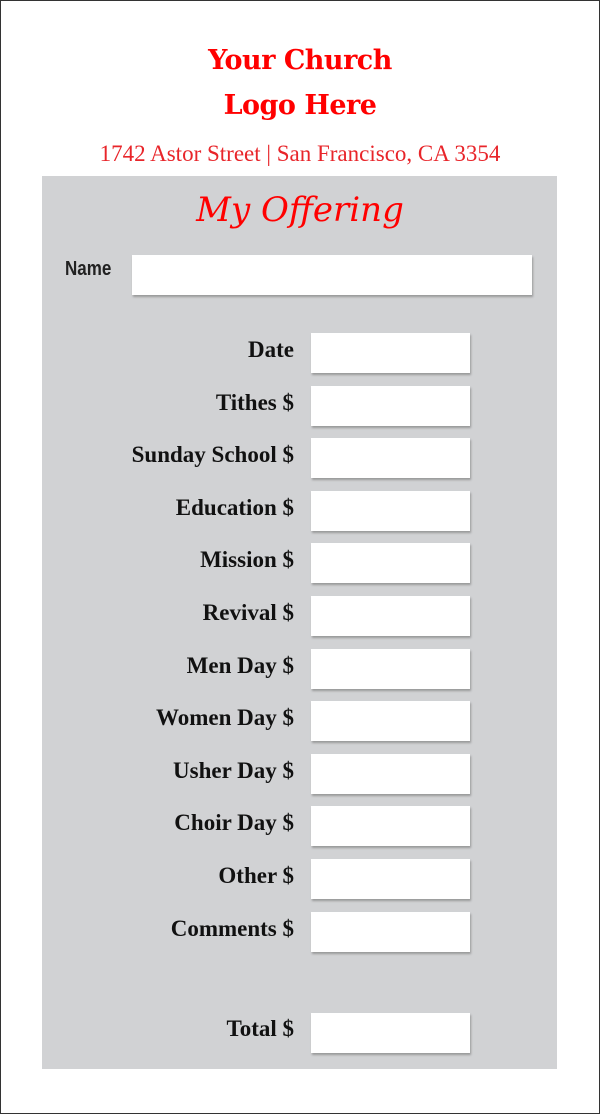 Image resolution: width=600 pixels, height=1114 pixels. I want to click on field-label: Date, so click(271, 349).